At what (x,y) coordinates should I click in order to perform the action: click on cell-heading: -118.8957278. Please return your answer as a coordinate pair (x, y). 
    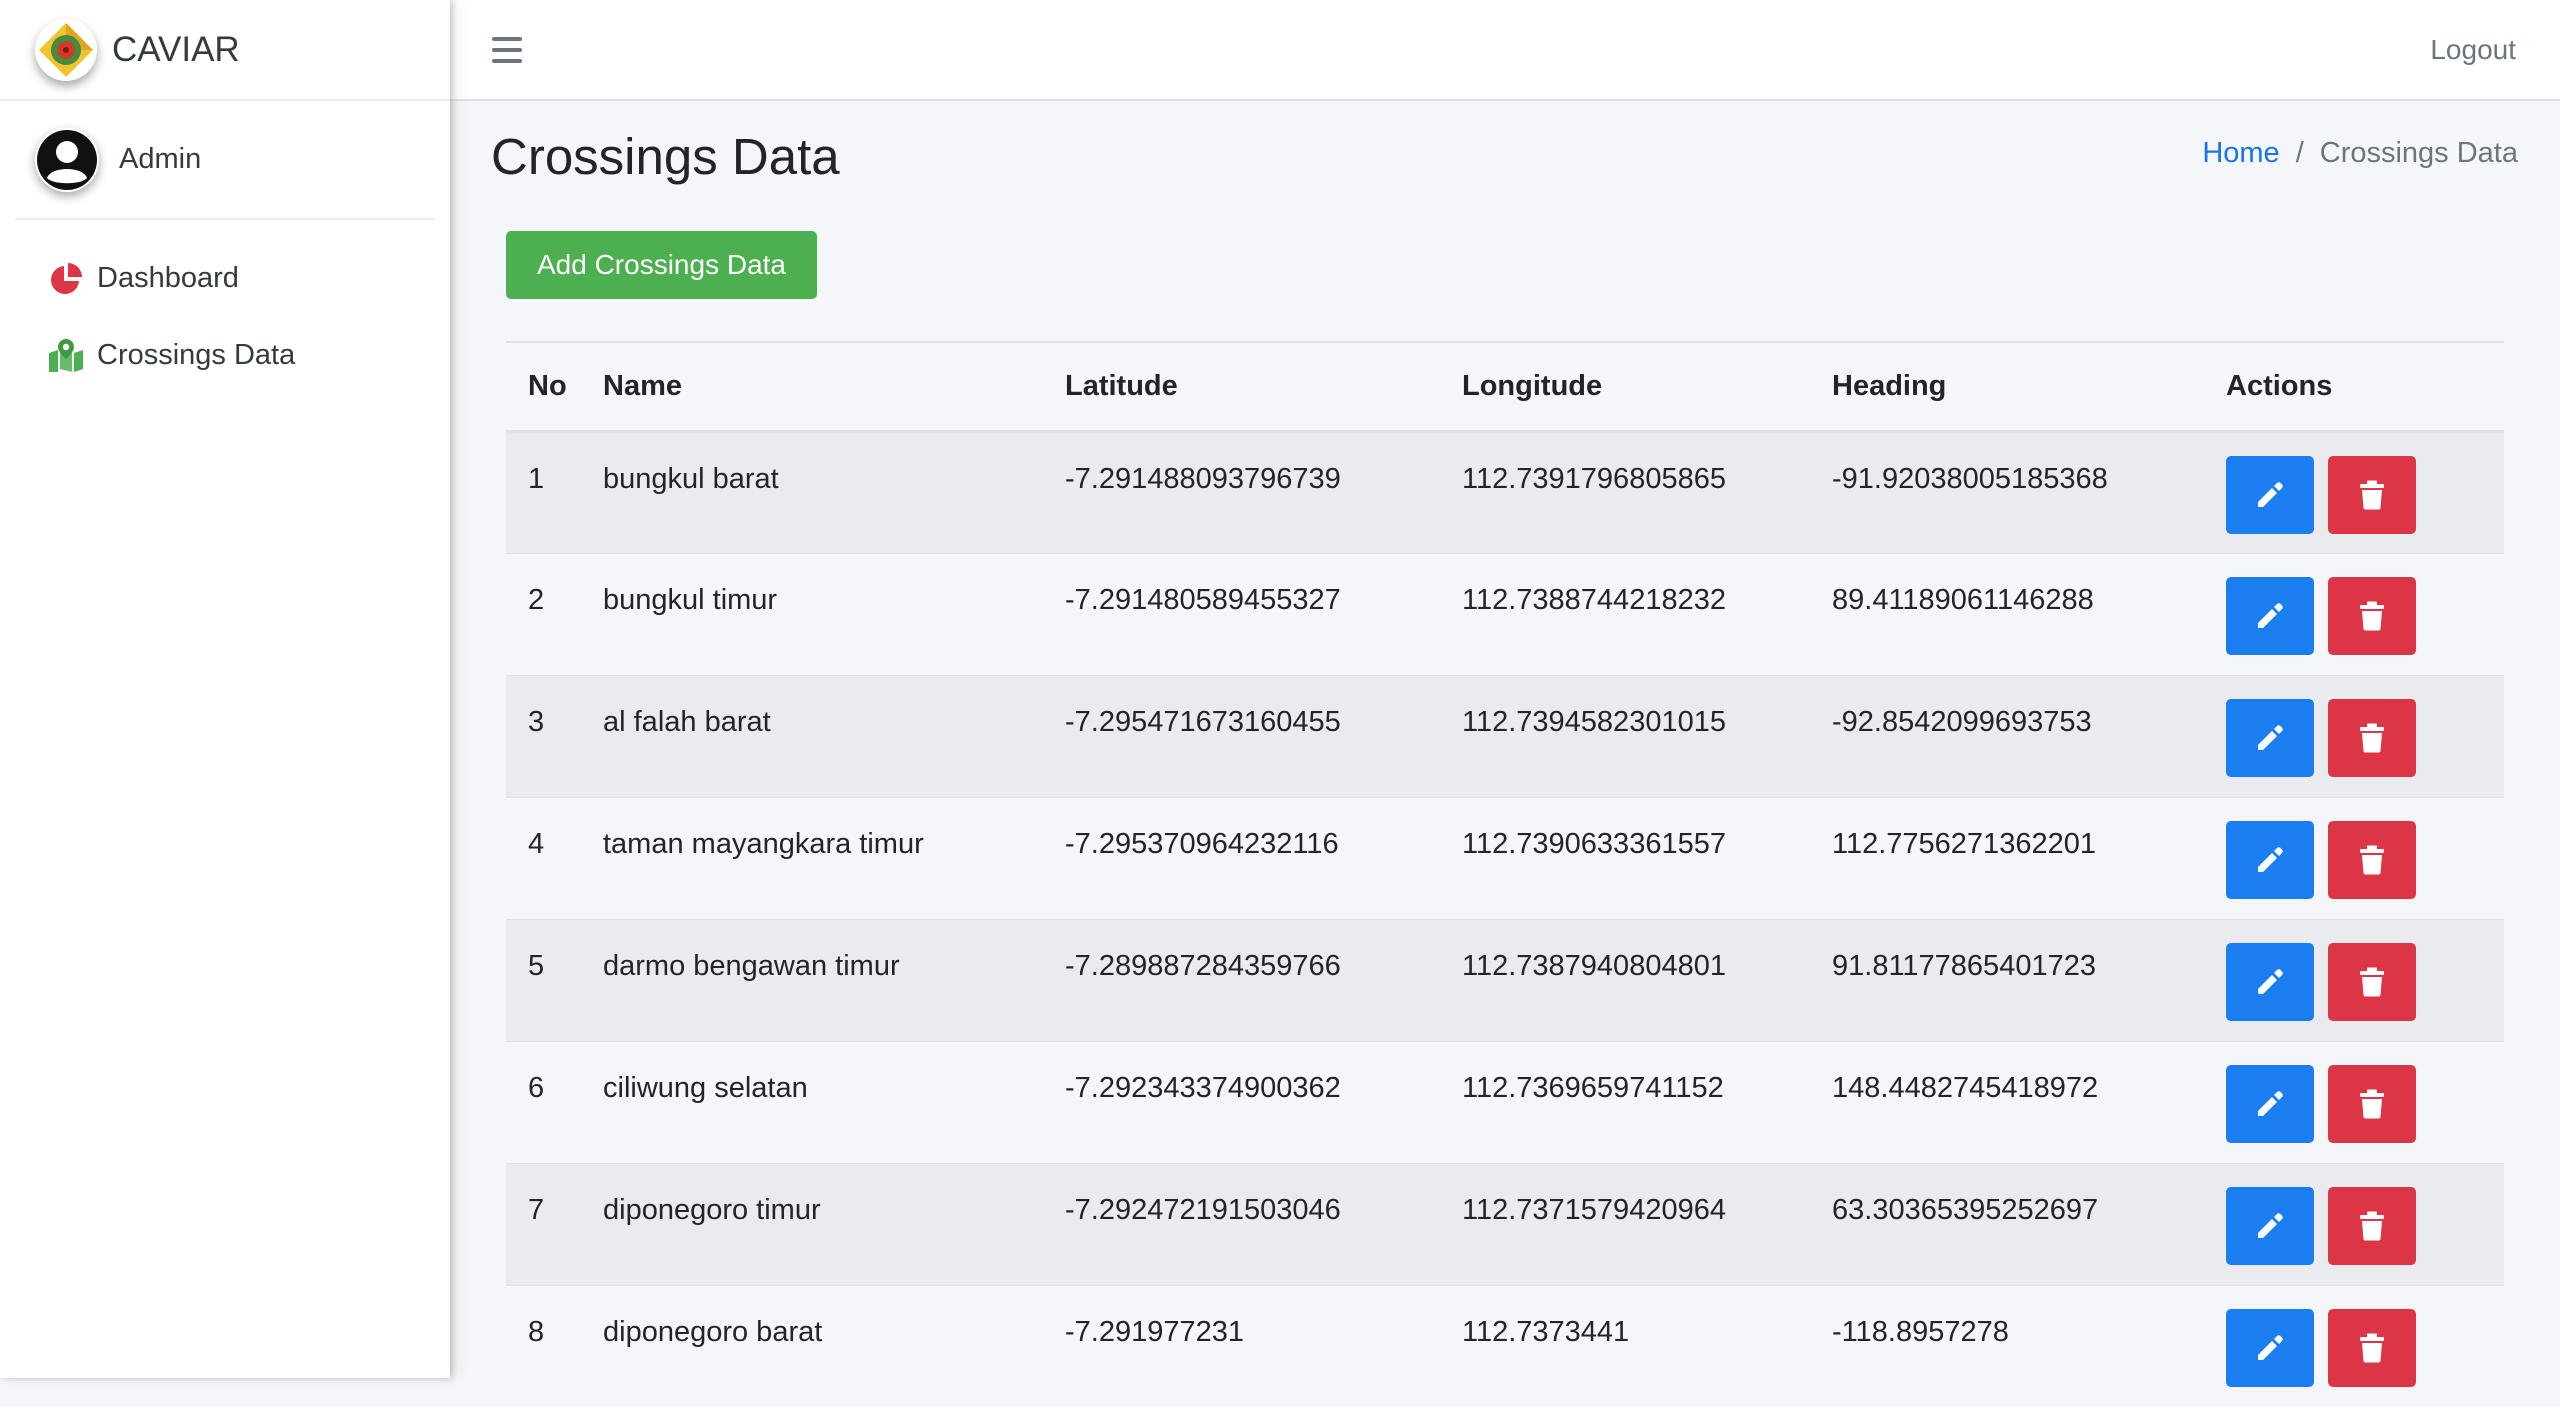
    Looking at the image, I should click on (2029, 1346).